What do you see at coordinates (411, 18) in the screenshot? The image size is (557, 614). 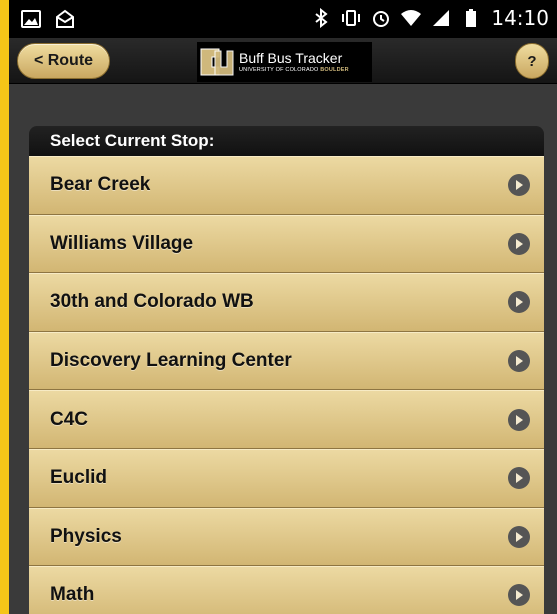 I see `wifi-icon` at bounding box center [411, 18].